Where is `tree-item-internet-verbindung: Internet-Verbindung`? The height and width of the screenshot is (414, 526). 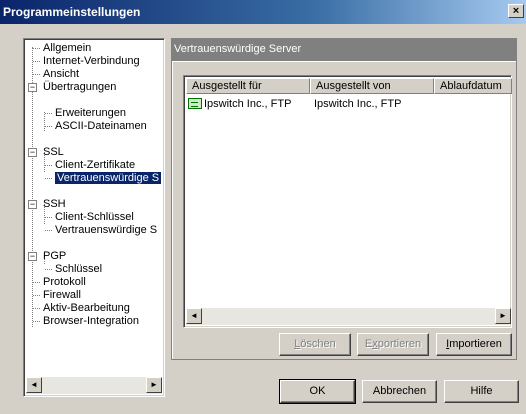 tree-item-internet-verbindung: Internet-Verbindung is located at coordinates (91, 61).